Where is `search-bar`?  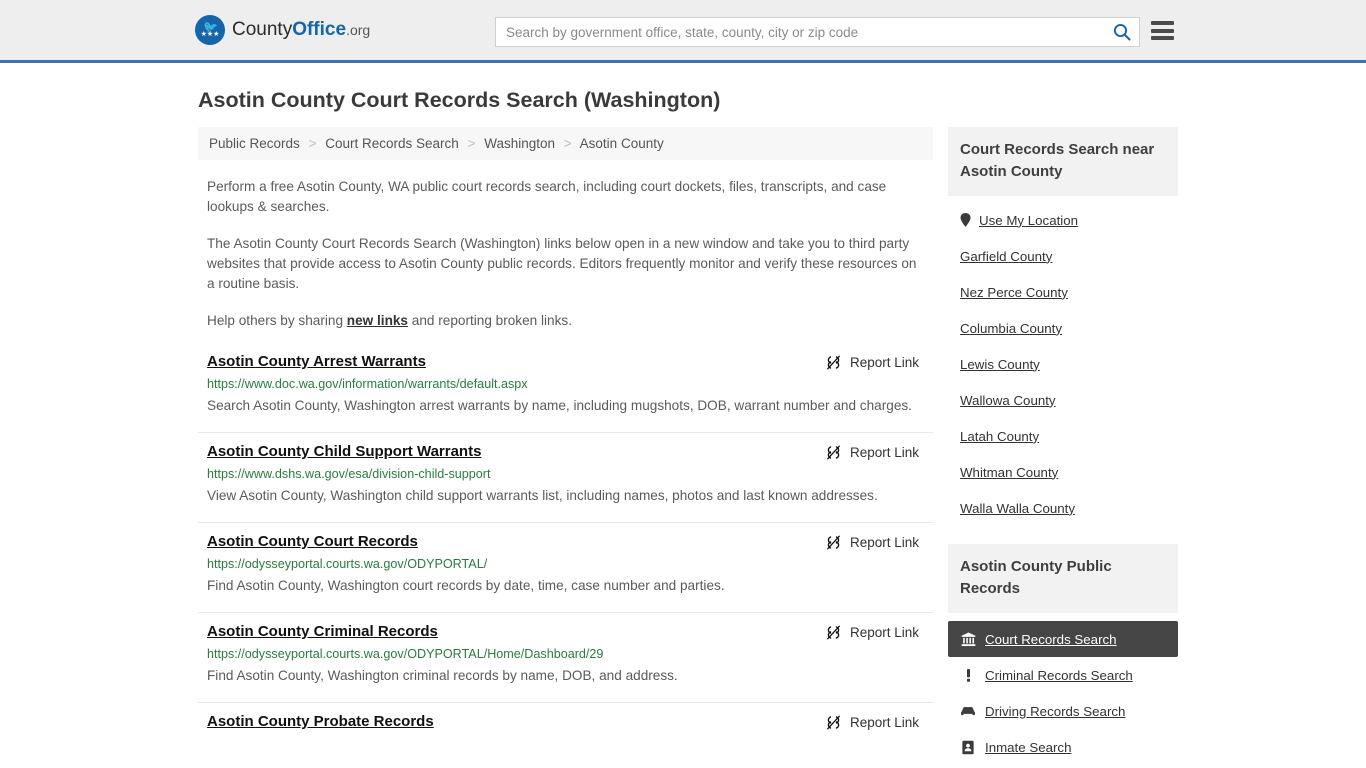
search-bar is located at coordinates (817, 32).